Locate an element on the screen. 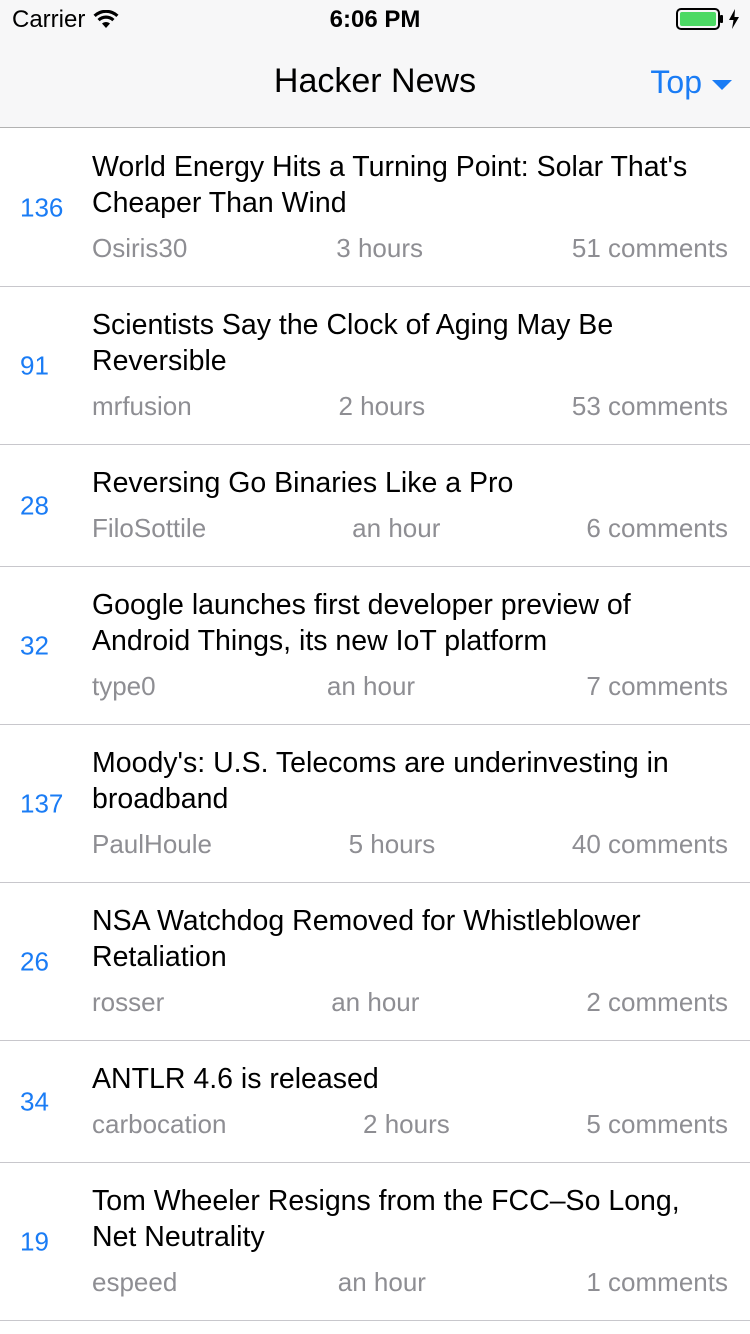 This screenshot has width=750, height=1334. story-comments: 6 comments is located at coordinates (657, 528).